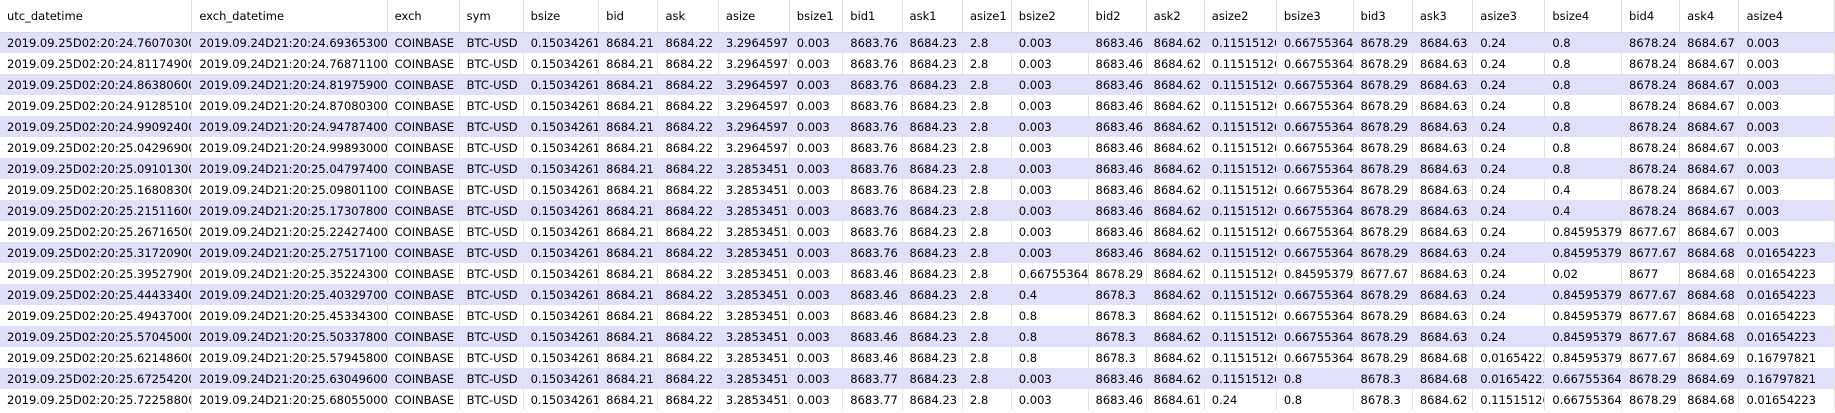  What do you see at coordinates (289, 315) in the screenshot?
I see `table-cell-exch-datetime: 2019.09.24D21:20:25.453343000` at bounding box center [289, 315].